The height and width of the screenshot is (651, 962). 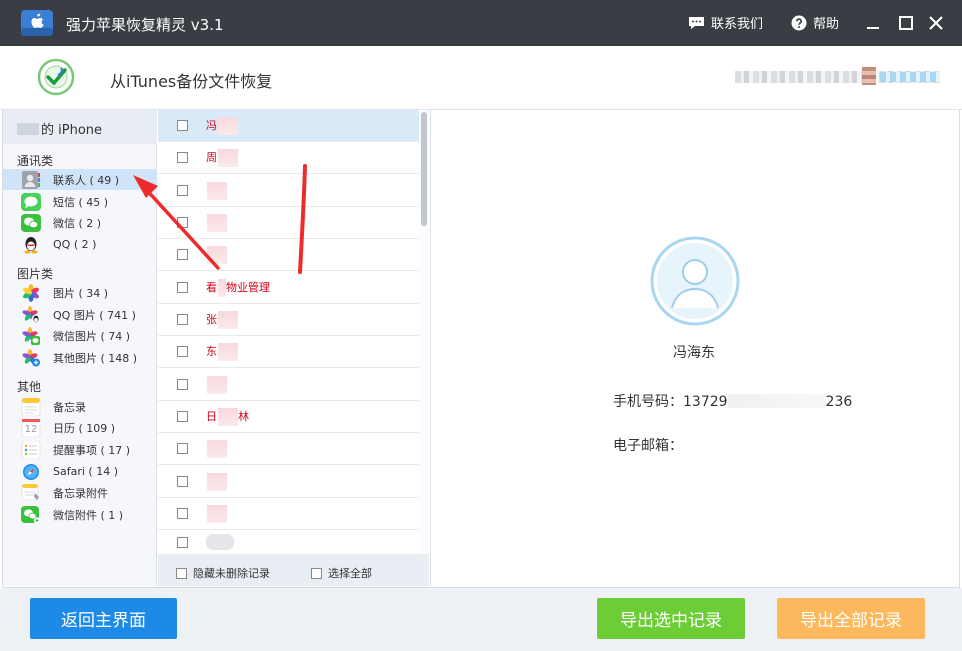 I want to click on messages-icon, so click(x=31, y=201).